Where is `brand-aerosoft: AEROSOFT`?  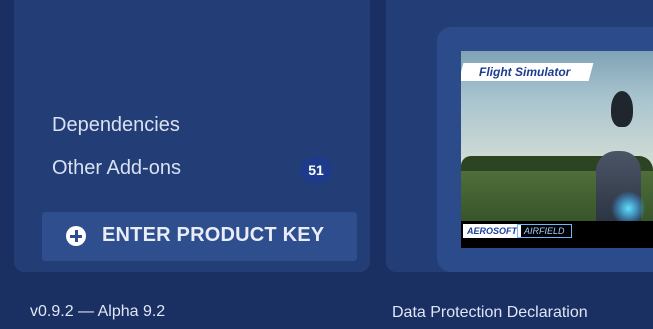 brand-aerosoft: AEROSOFT is located at coordinates (492, 231).